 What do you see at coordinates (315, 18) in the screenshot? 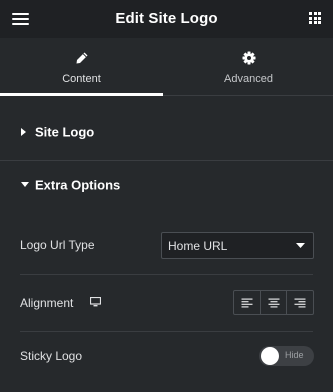
I see `grid-apps-icon` at bounding box center [315, 18].